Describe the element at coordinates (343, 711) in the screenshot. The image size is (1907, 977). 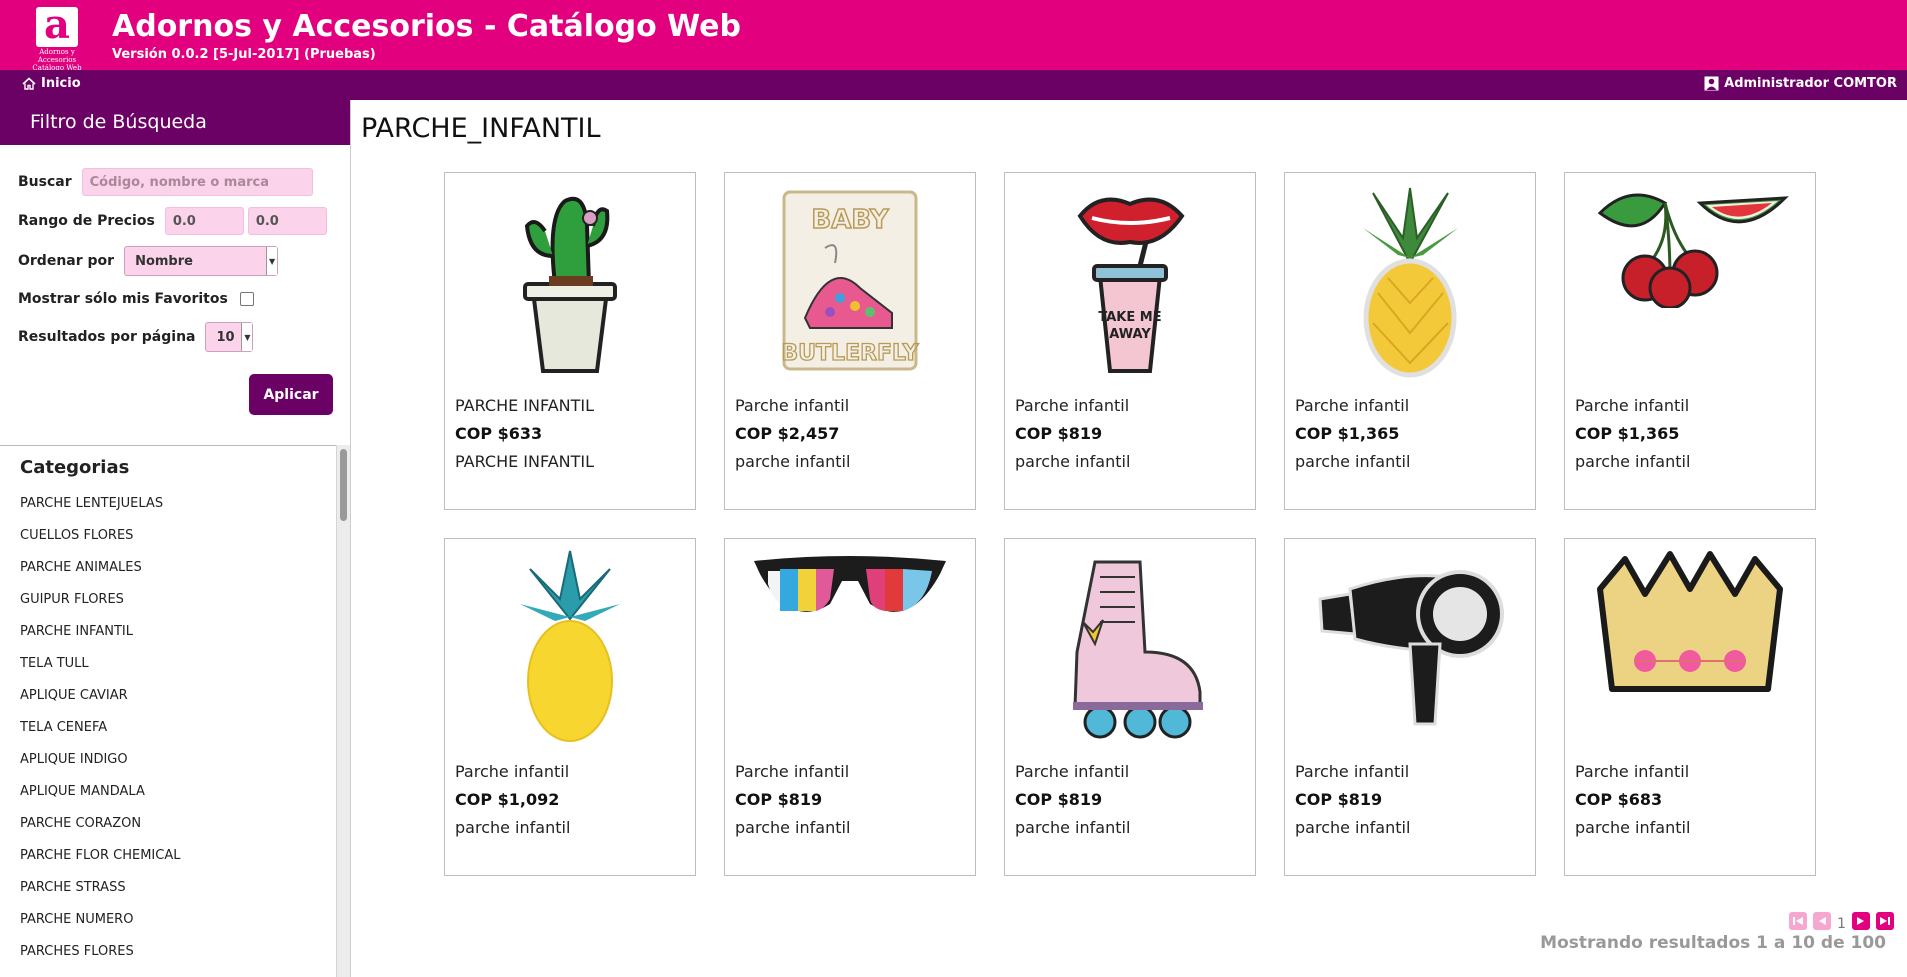
I see `category-scrollbar` at that location.